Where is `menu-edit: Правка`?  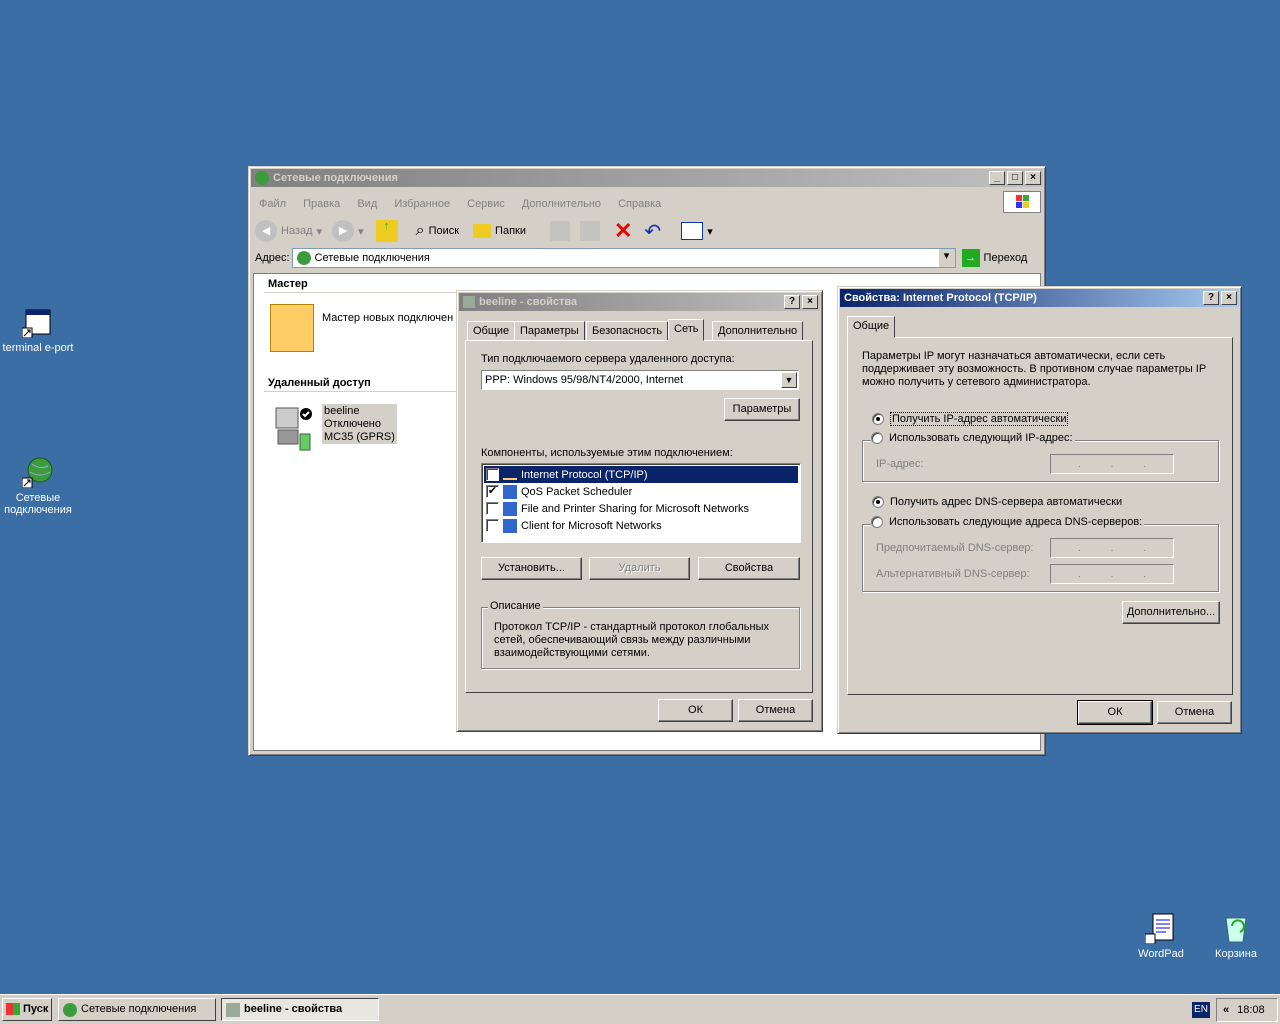 menu-edit: Правка is located at coordinates (321, 204).